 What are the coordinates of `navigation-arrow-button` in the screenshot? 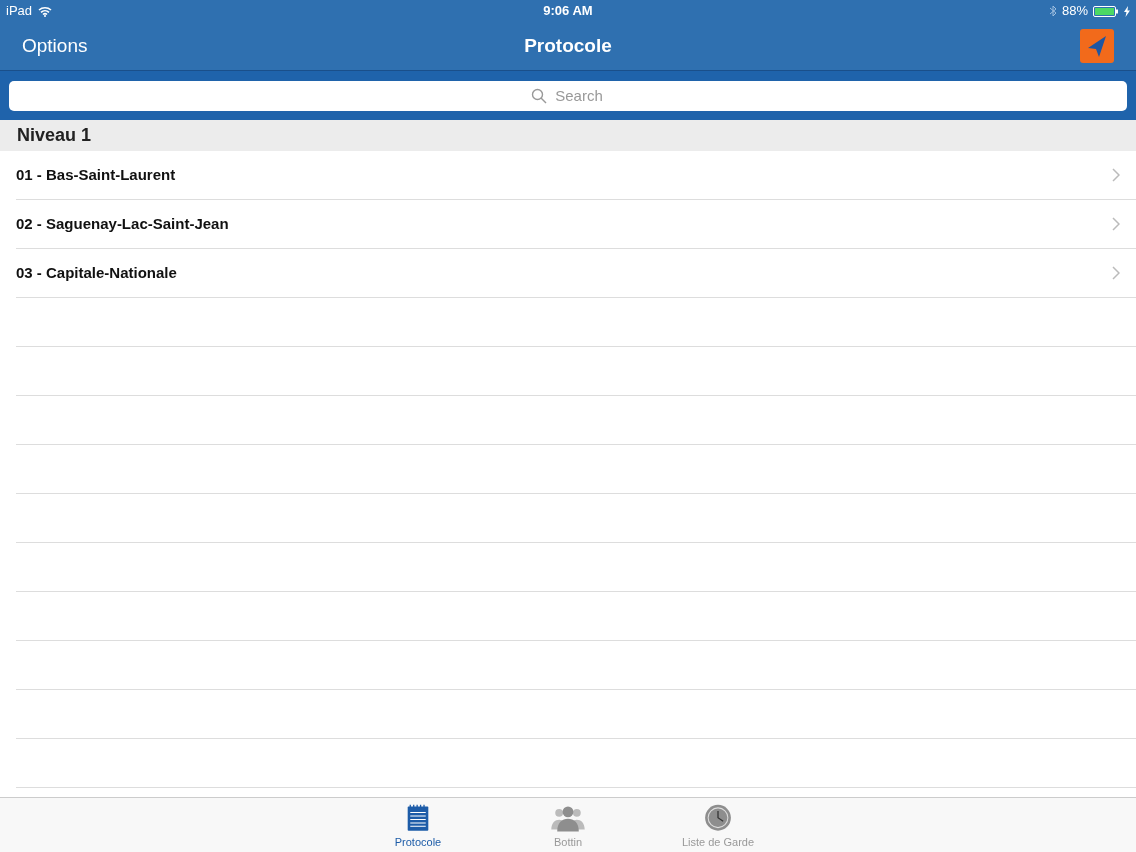 It's located at (1097, 46).